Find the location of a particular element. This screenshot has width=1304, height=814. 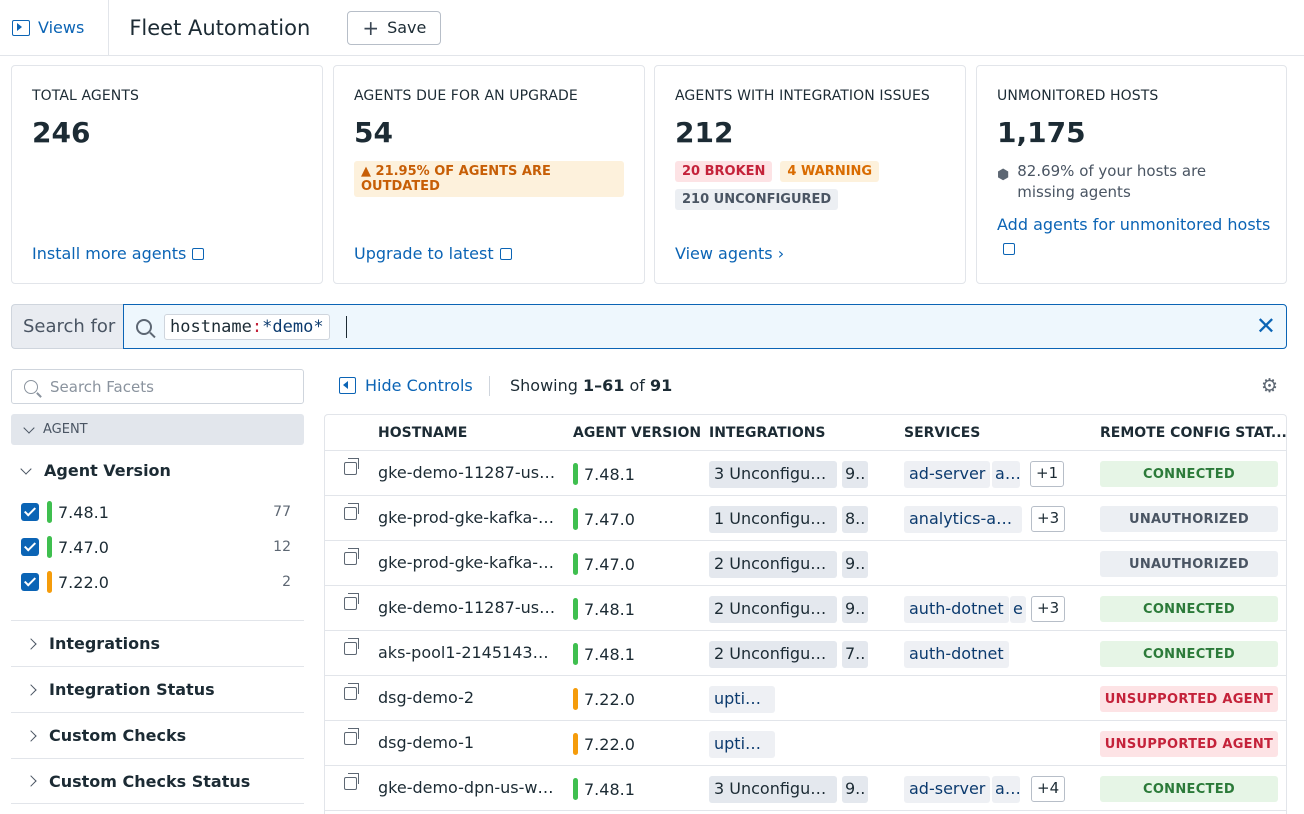

column-services: SERVICES is located at coordinates (942, 433).